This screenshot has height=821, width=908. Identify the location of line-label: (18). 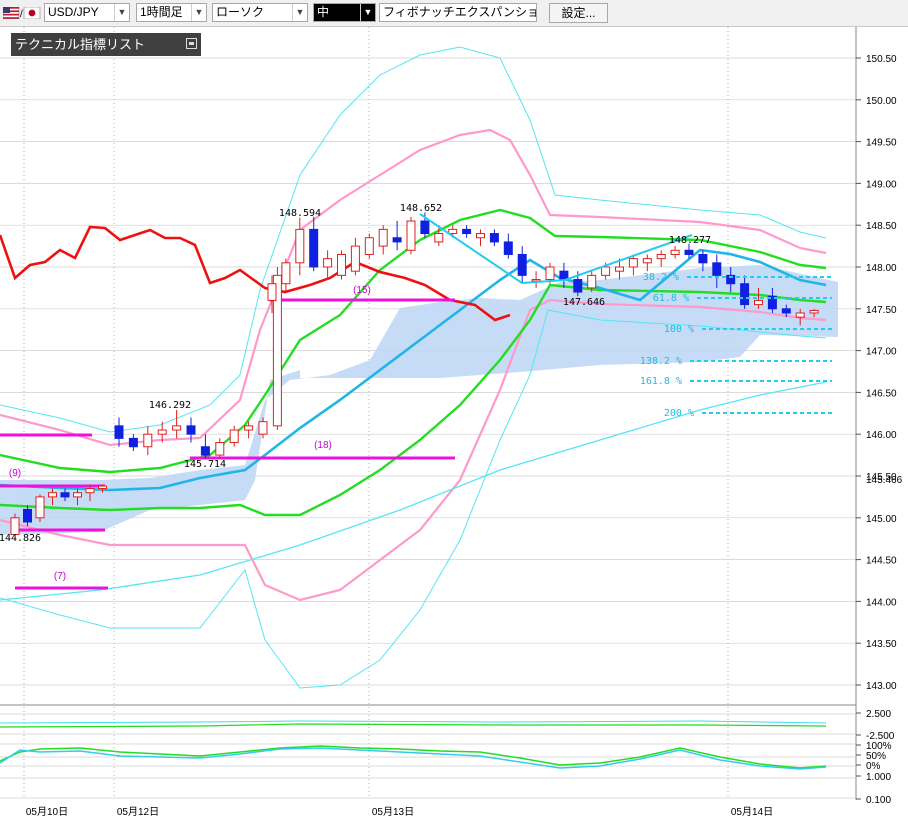
(323, 445).